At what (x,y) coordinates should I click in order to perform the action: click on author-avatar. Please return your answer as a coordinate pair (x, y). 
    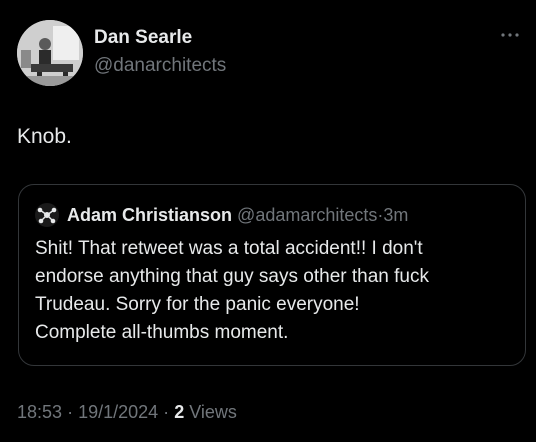
    Looking at the image, I should click on (50, 53).